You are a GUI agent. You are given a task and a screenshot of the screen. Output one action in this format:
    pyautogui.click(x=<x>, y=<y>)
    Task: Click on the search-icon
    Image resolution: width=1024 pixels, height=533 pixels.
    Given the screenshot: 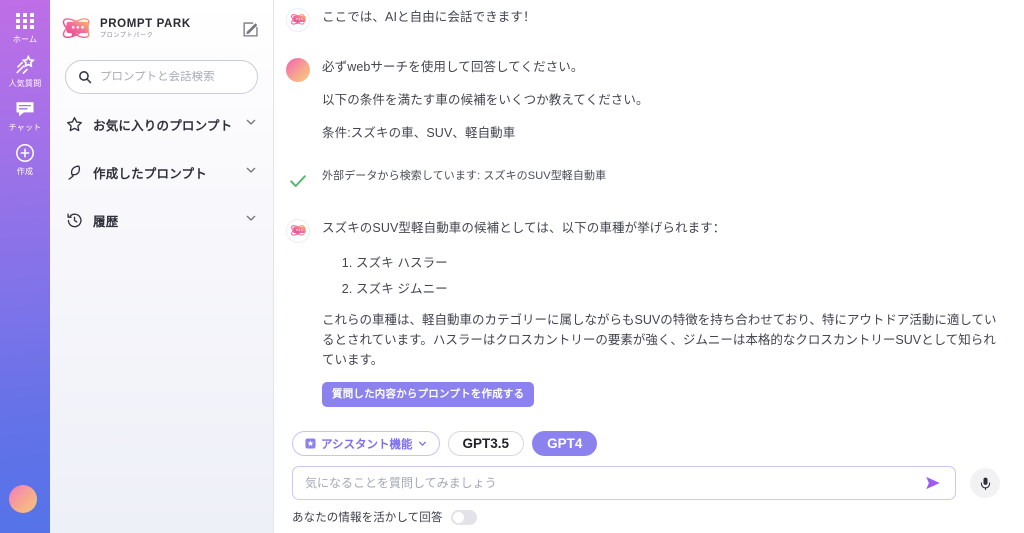 What is the action you would take?
    pyautogui.click(x=85, y=77)
    